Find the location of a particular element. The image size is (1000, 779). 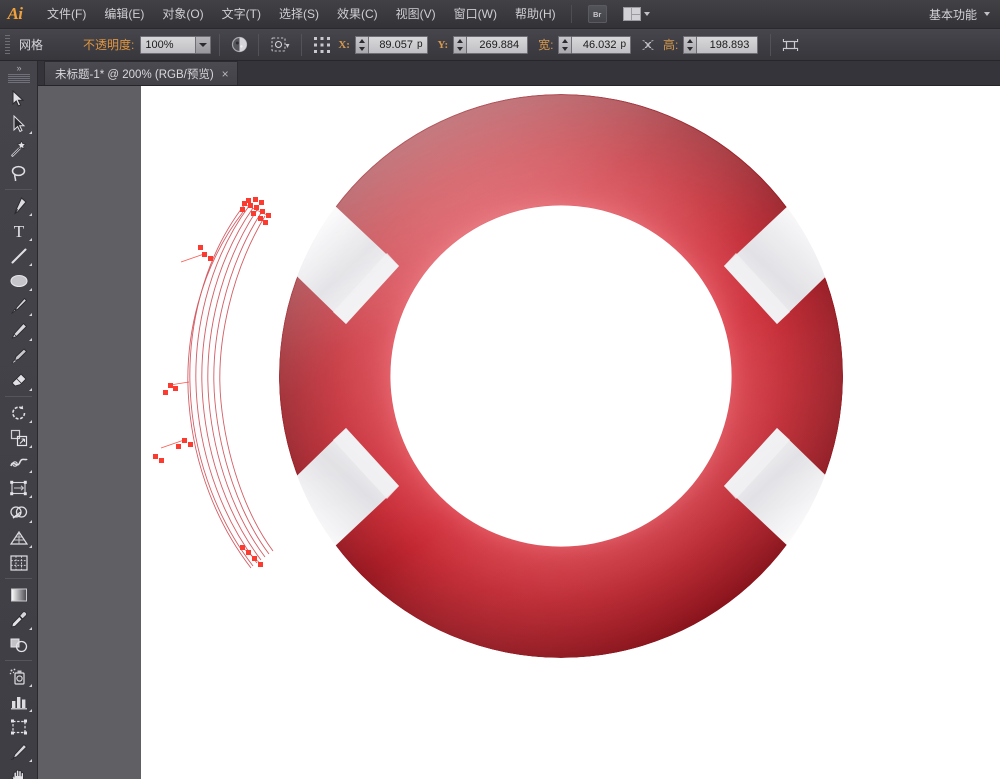

y-input: 269.884 is located at coordinates (491, 44).